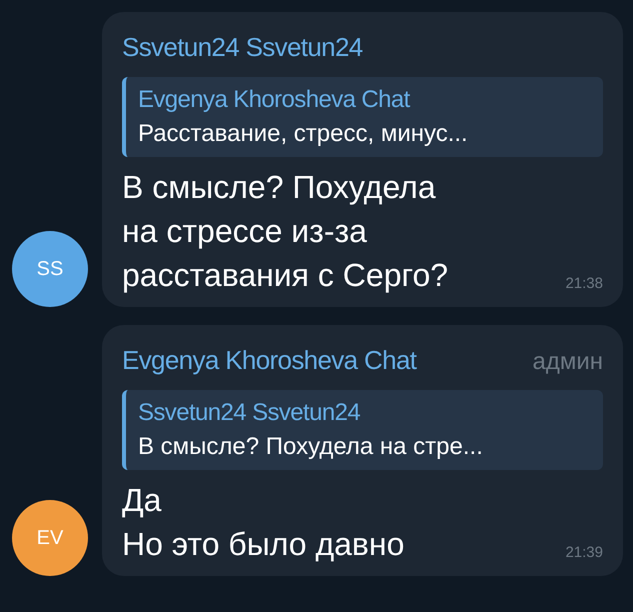  What do you see at coordinates (242, 47) in the screenshot?
I see `sender-name: Ssvetun24 Ssvetun24` at bounding box center [242, 47].